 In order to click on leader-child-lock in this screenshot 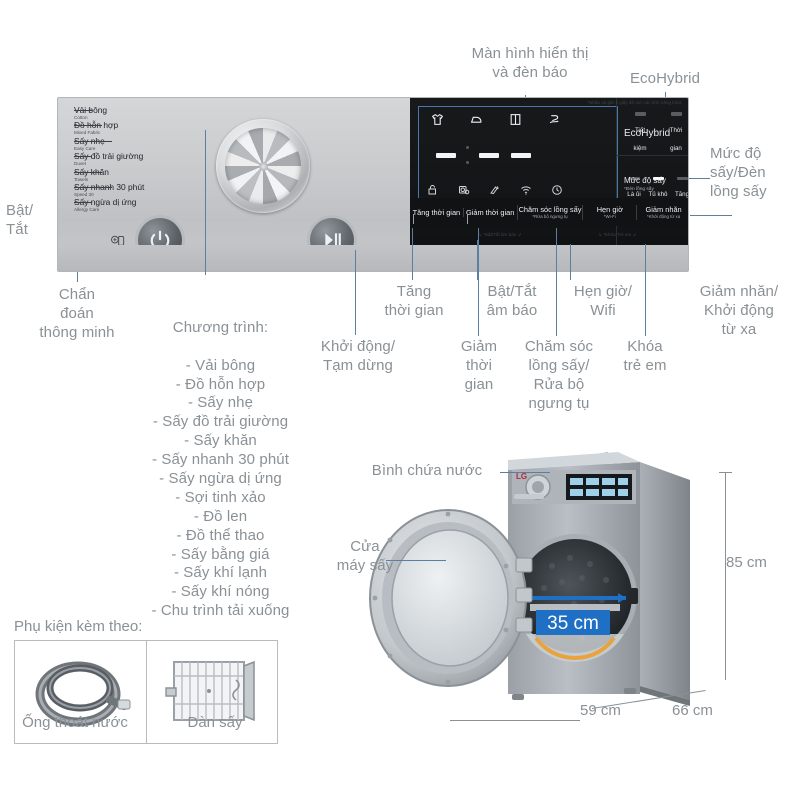, I will do `click(645, 290)`.